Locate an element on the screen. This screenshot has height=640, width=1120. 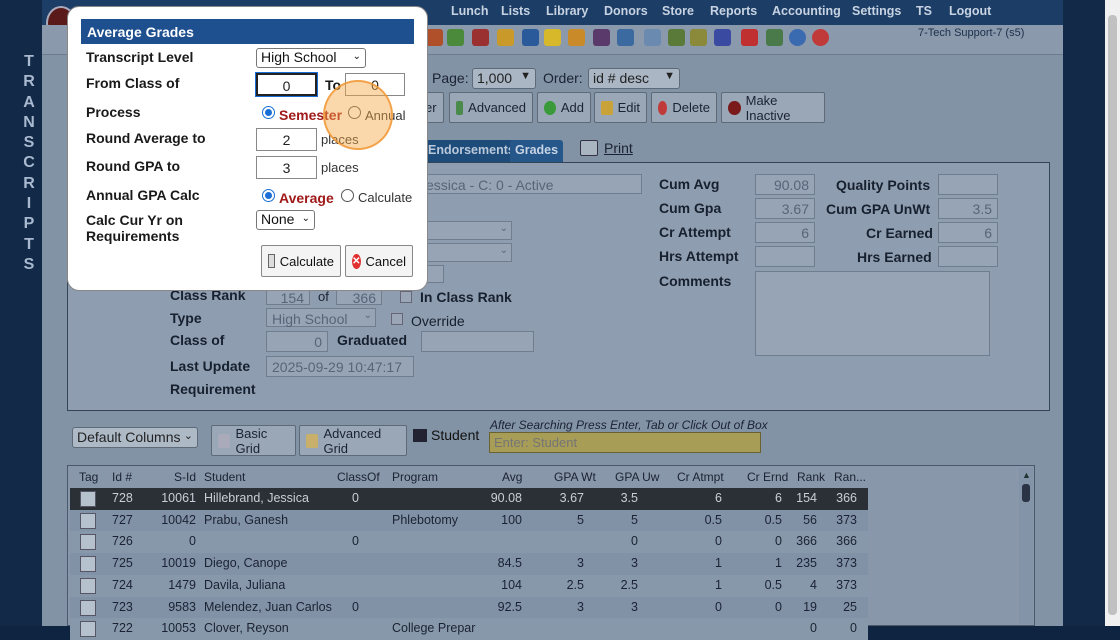
menu-ts: TS is located at coordinates (924, 11).